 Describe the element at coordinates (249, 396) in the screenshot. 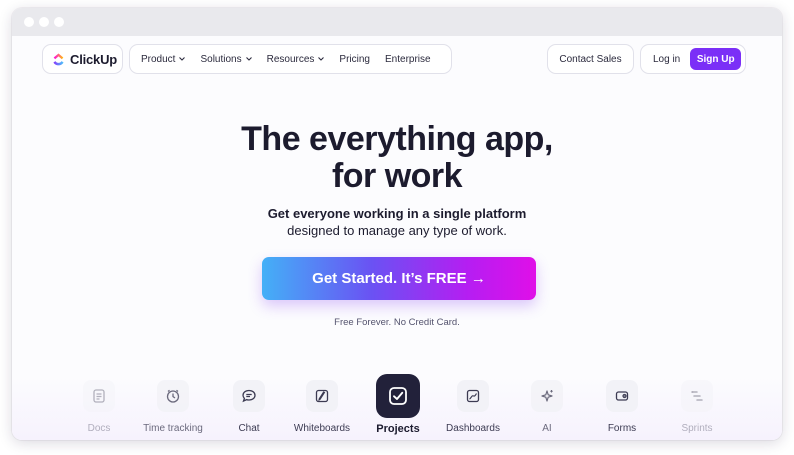

I see `chat-icon` at that location.